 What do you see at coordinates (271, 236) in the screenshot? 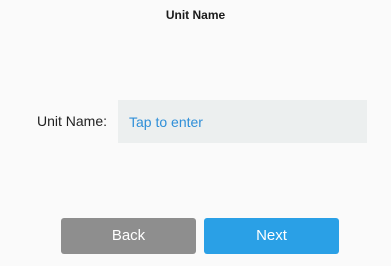
I see `next-button: Next` at bounding box center [271, 236].